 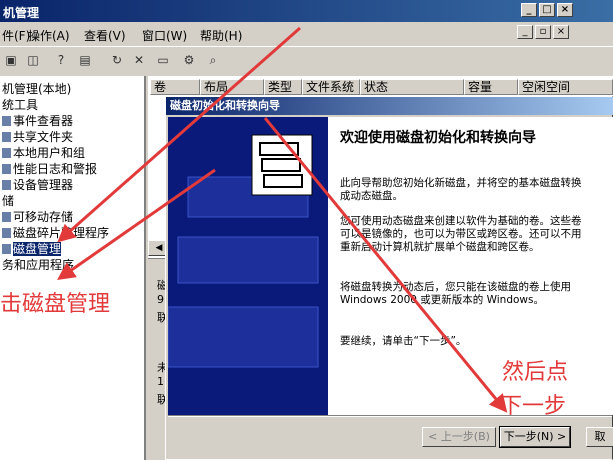 I want to click on annotation-click-disk-management: 击磁盘管理, so click(x=55, y=304).